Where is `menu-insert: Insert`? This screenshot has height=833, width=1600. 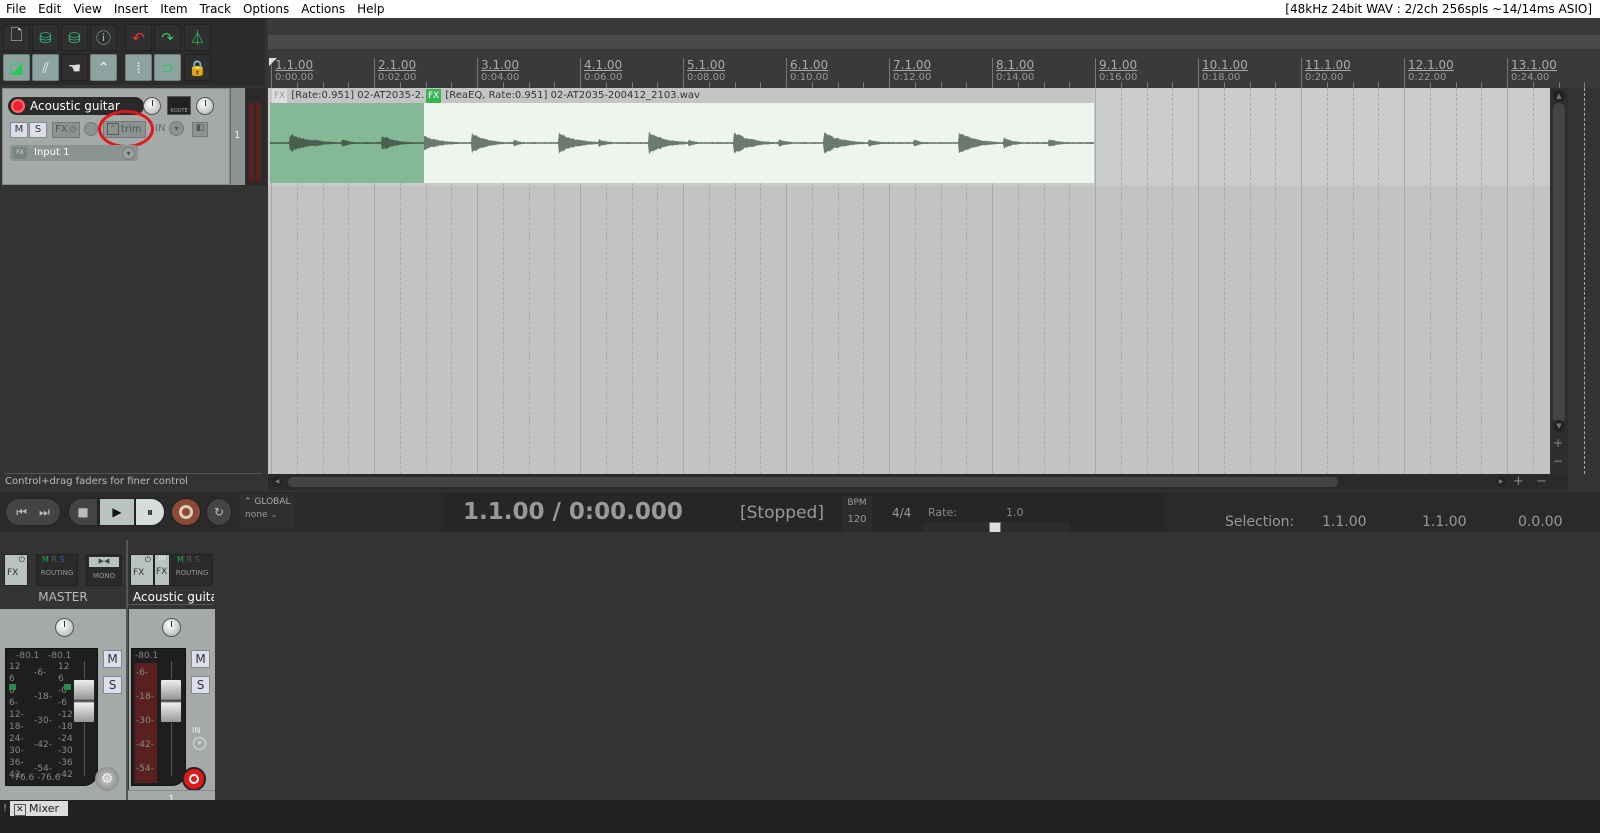
menu-insert: Insert is located at coordinates (131, 9).